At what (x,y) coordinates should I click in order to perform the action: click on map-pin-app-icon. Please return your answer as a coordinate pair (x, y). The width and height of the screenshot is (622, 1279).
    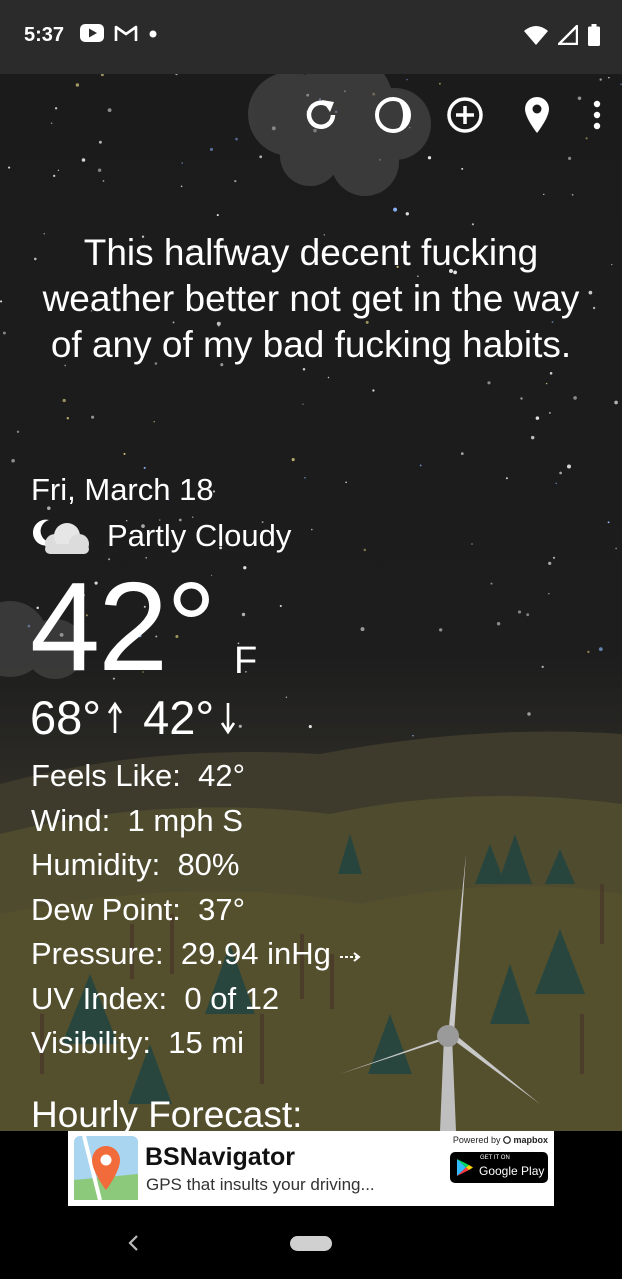
    Looking at the image, I should click on (106, 1168).